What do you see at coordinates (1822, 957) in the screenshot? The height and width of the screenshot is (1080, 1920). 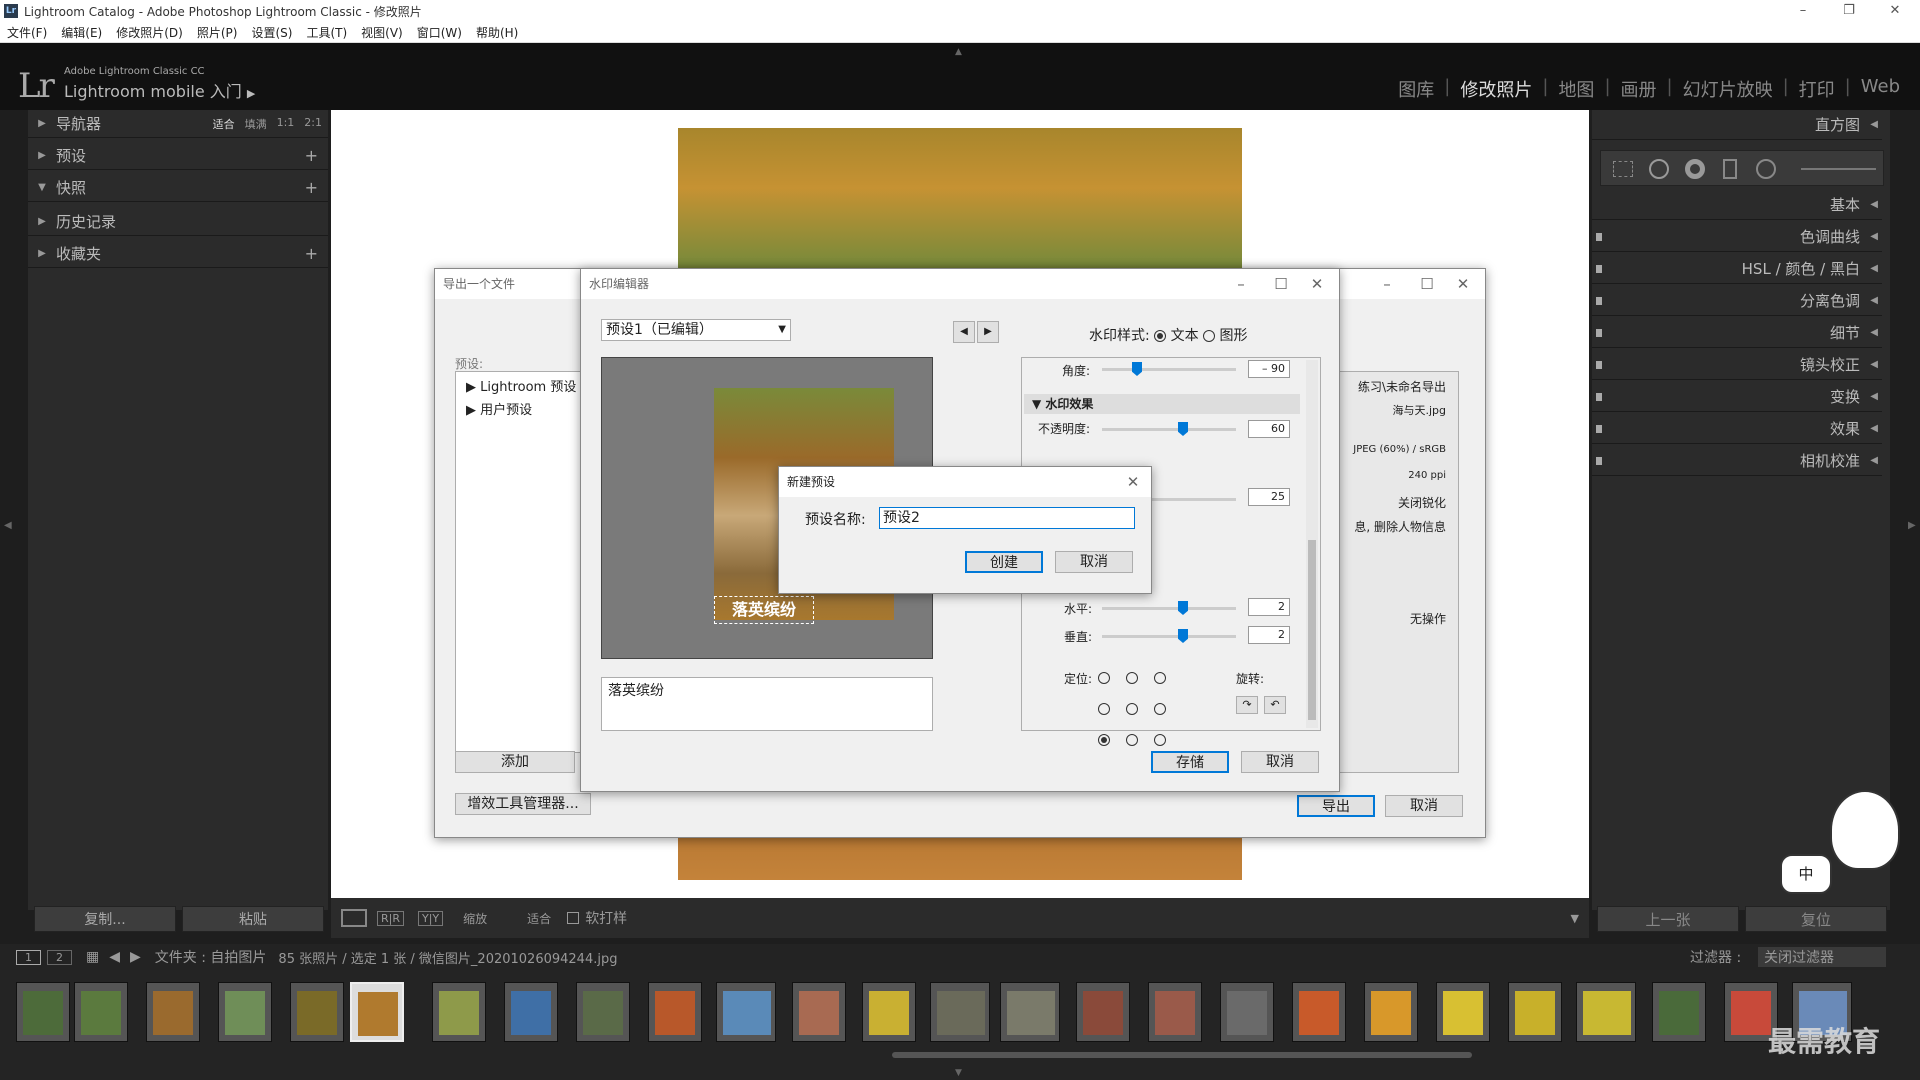 I see `filter-select: 关闭过滤器` at bounding box center [1822, 957].